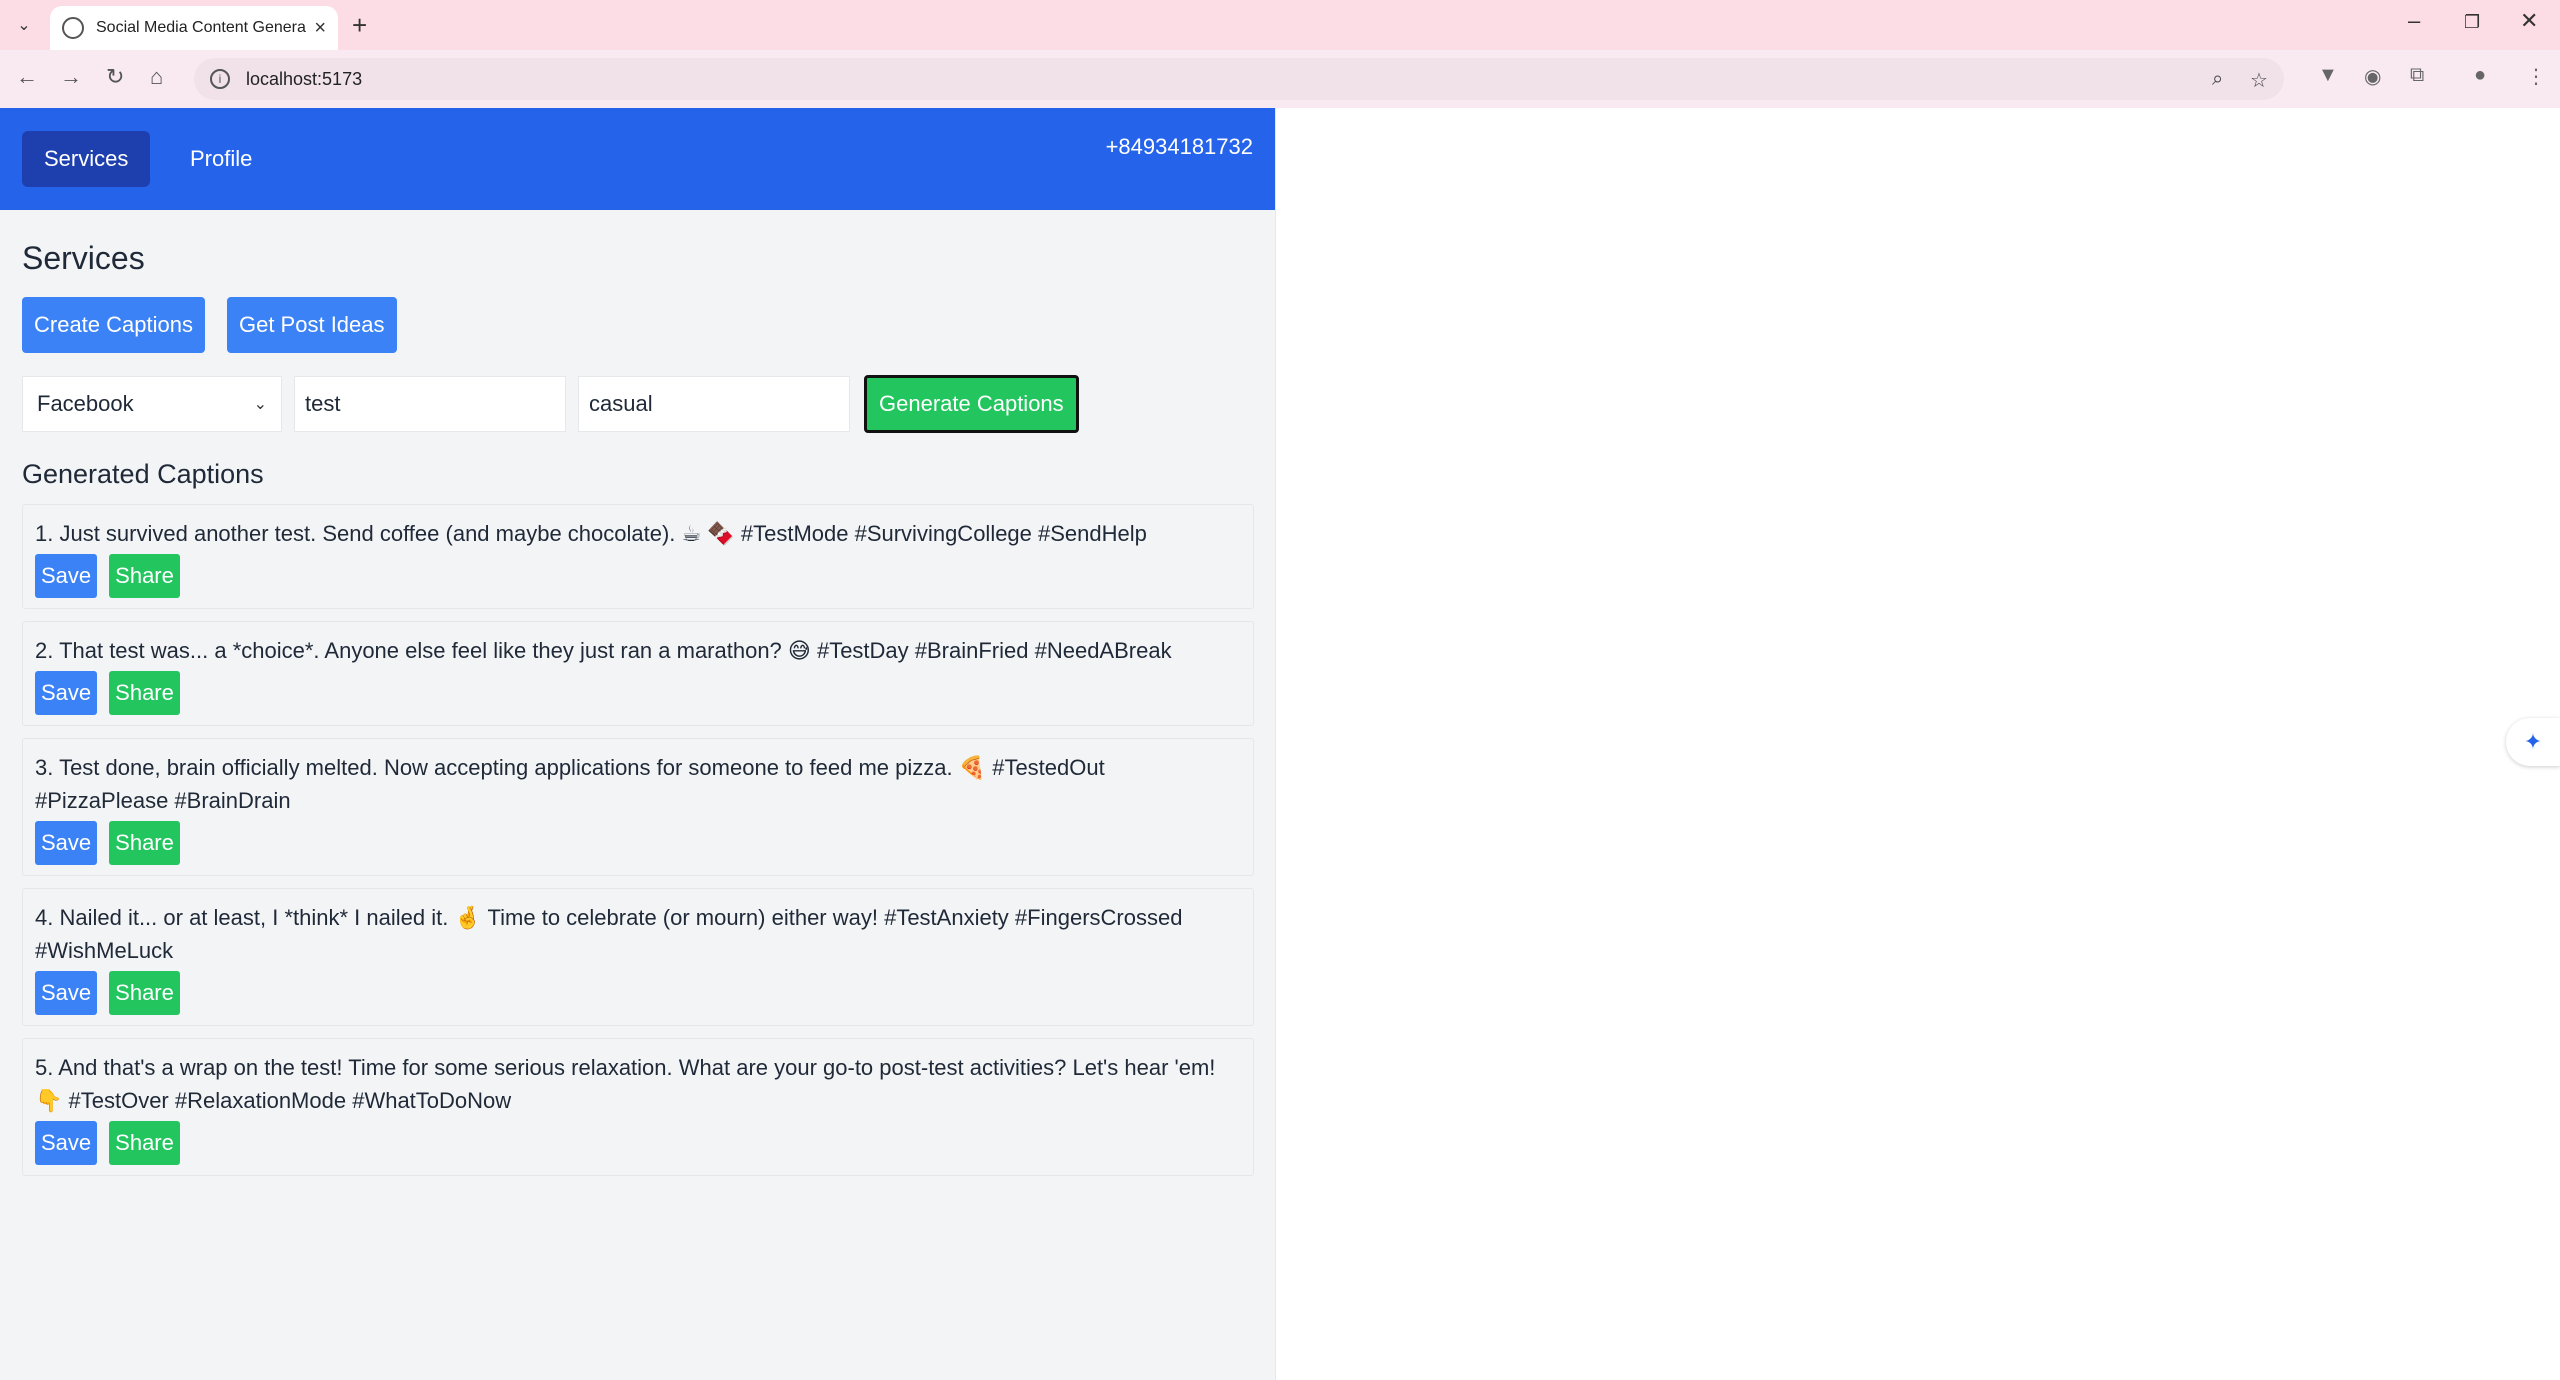  What do you see at coordinates (2372, 76) in the screenshot?
I see `camera-icon: ◉` at bounding box center [2372, 76].